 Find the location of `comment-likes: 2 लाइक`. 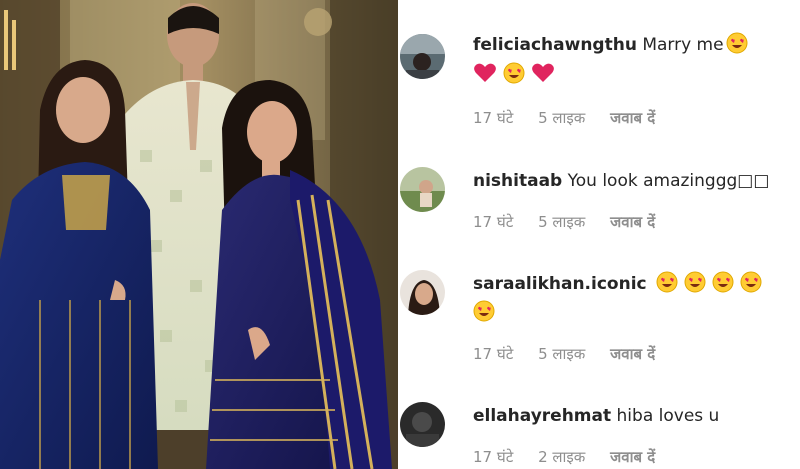

comment-likes: 2 लाइक is located at coordinates (561, 457).